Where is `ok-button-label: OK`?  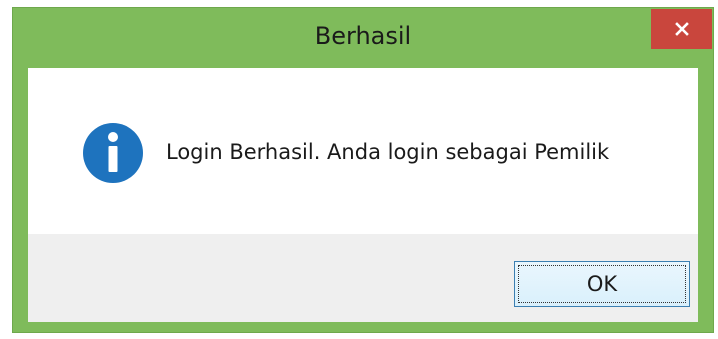 ok-button-label: OK is located at coordinates (602, 284).